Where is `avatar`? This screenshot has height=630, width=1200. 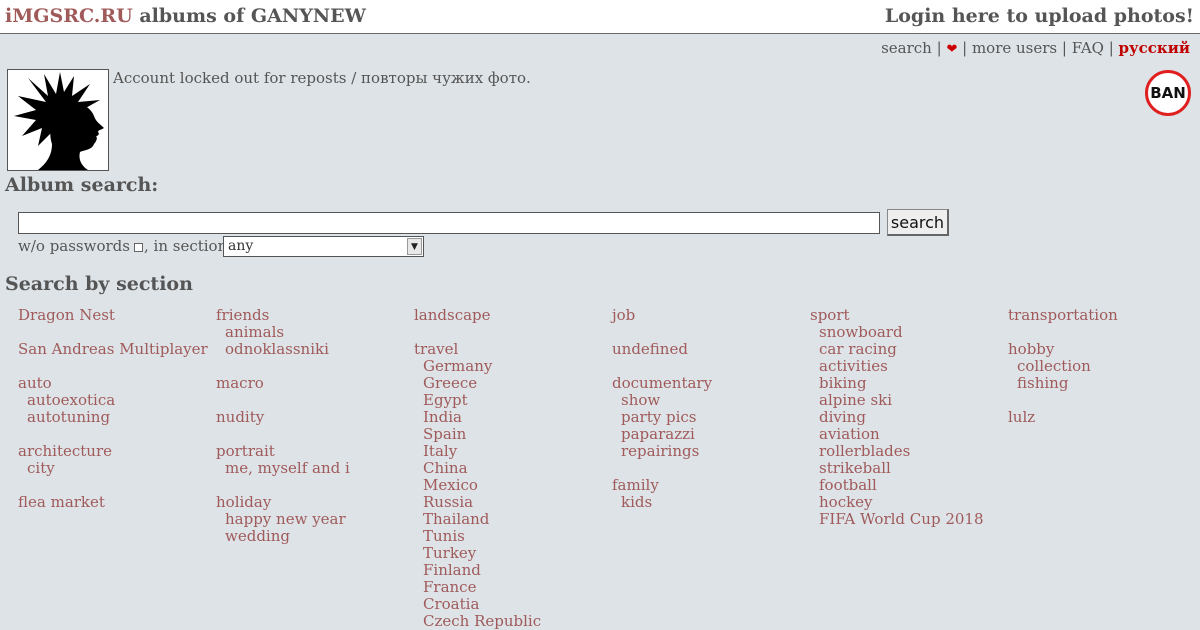 avatar is located at coordinates (58, 120).